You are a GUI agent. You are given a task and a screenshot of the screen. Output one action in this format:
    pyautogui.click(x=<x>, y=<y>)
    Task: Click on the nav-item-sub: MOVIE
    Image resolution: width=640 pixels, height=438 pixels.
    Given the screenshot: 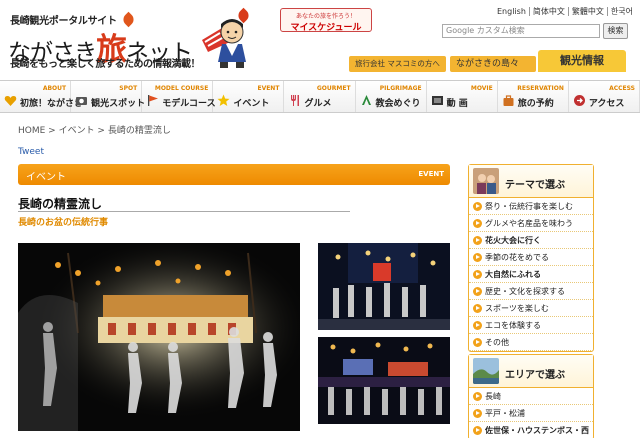 What is the action you would take?
    pyautogui.click(x=481, y=88)
    